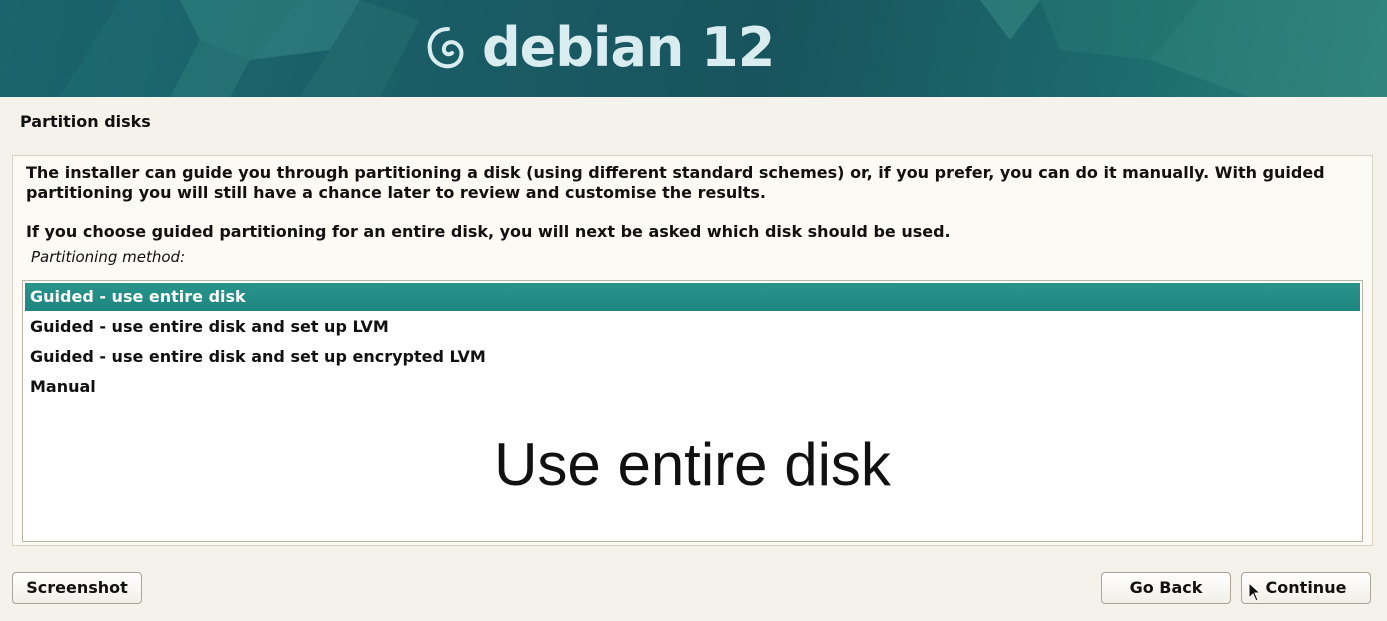 Image resolution: width=1387 pixels, height=621 pixels. I want to click on partitioning-method-label: Partitioning method:, so click(108, 257).